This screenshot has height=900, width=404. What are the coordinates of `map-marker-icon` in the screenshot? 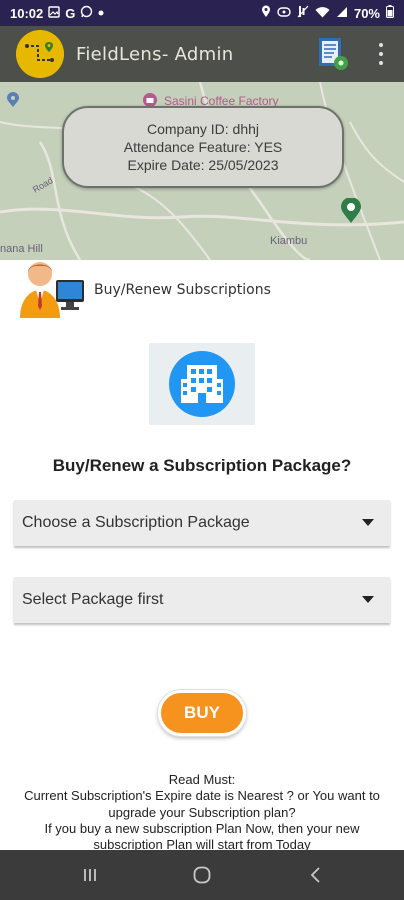 It's located at (351, 212).